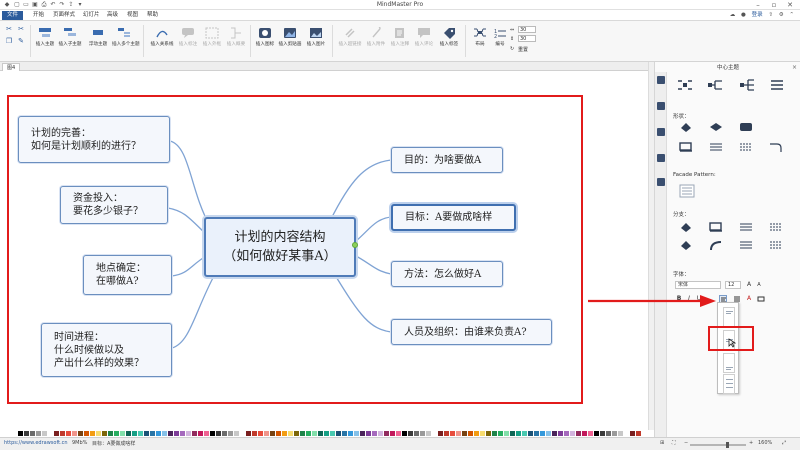  Describe the element at coordinates (733, 15) in the screenshot. I see `cloud-icon: ☁` at that location.